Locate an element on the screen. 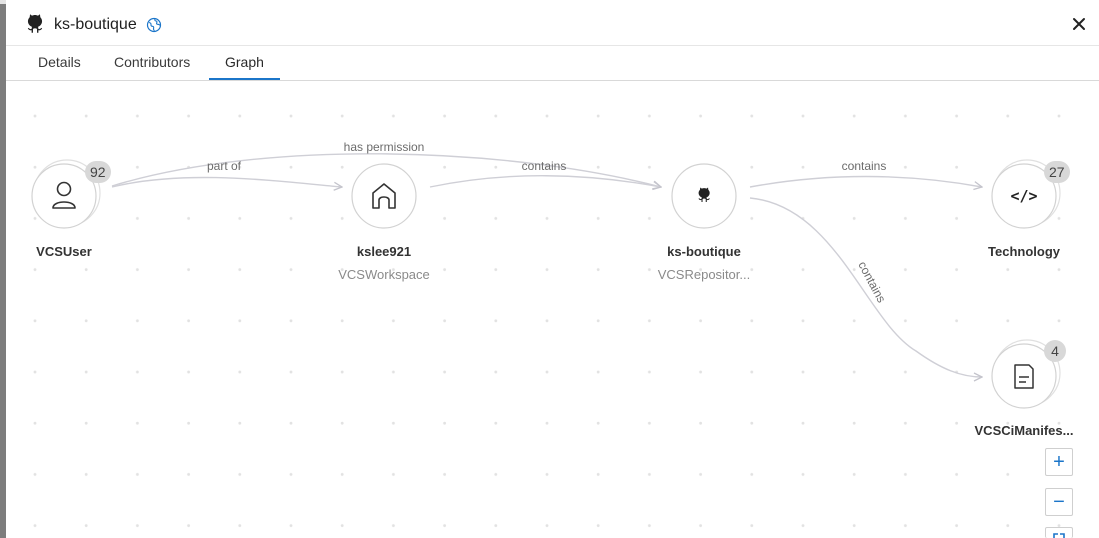 The image size is (1099, 538). node-label-technology: Technology is located at coordinates (1024, 251).